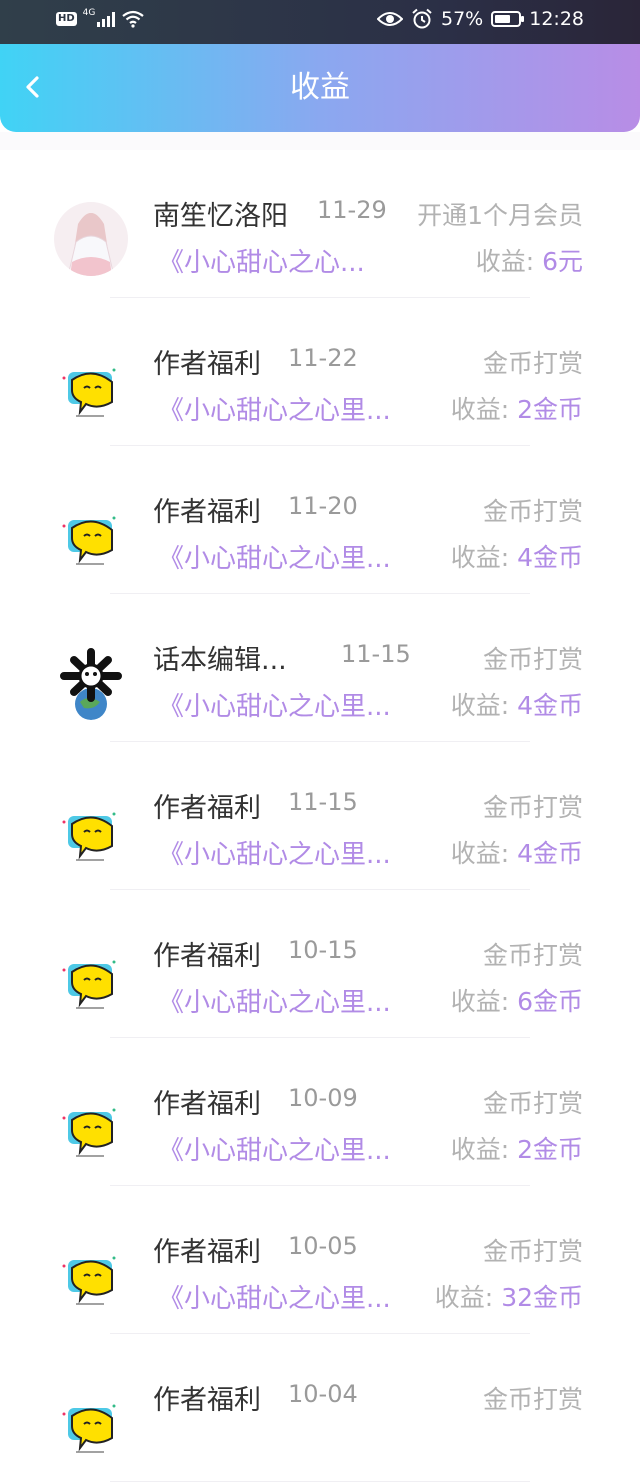  What do you see at coordinates (323, 1246) in the screenshot?
I see `record-date: 10-05` at bounding box center [323, 1246].